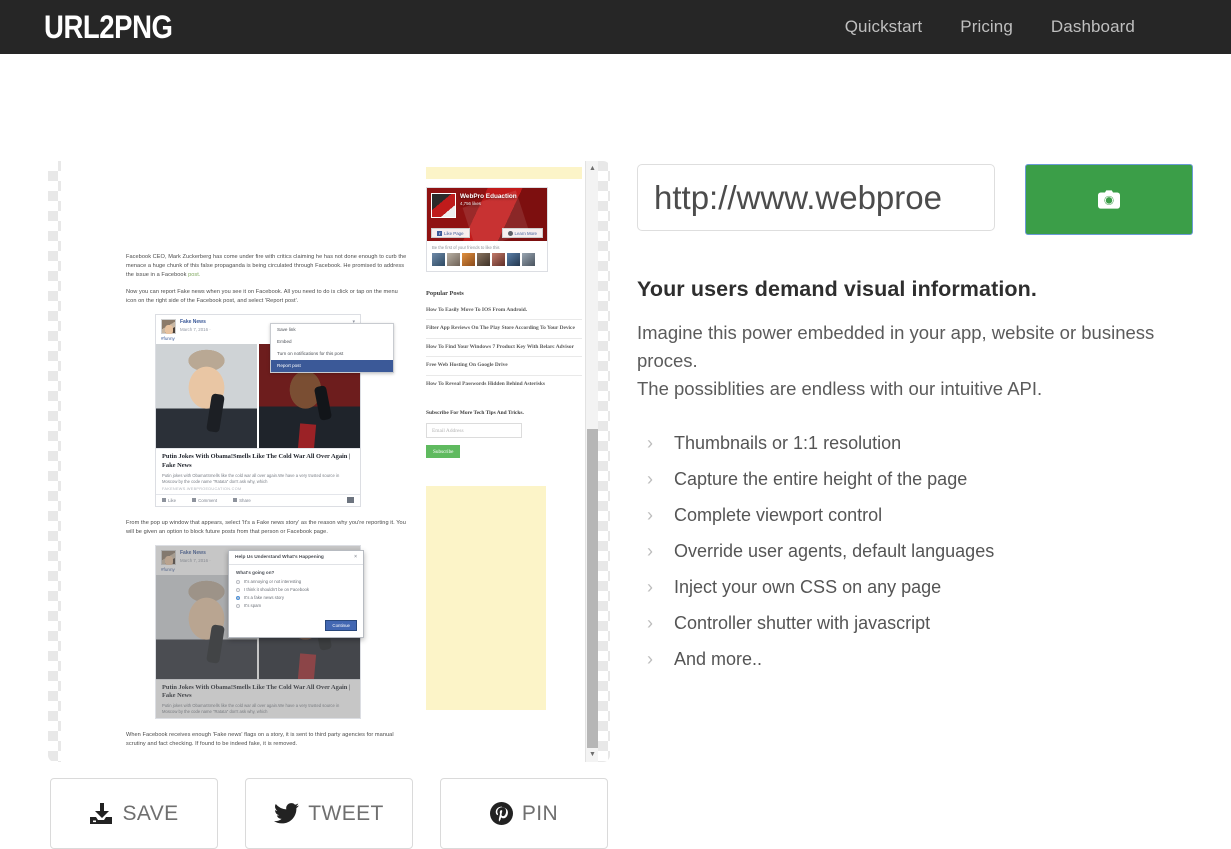 This screenshot has width=1231, height=849. What do you see at coordinates (450, 233) in the screenshot?
I see `widget-like-page-button: f Like Page` at bounding box center [450, 233].